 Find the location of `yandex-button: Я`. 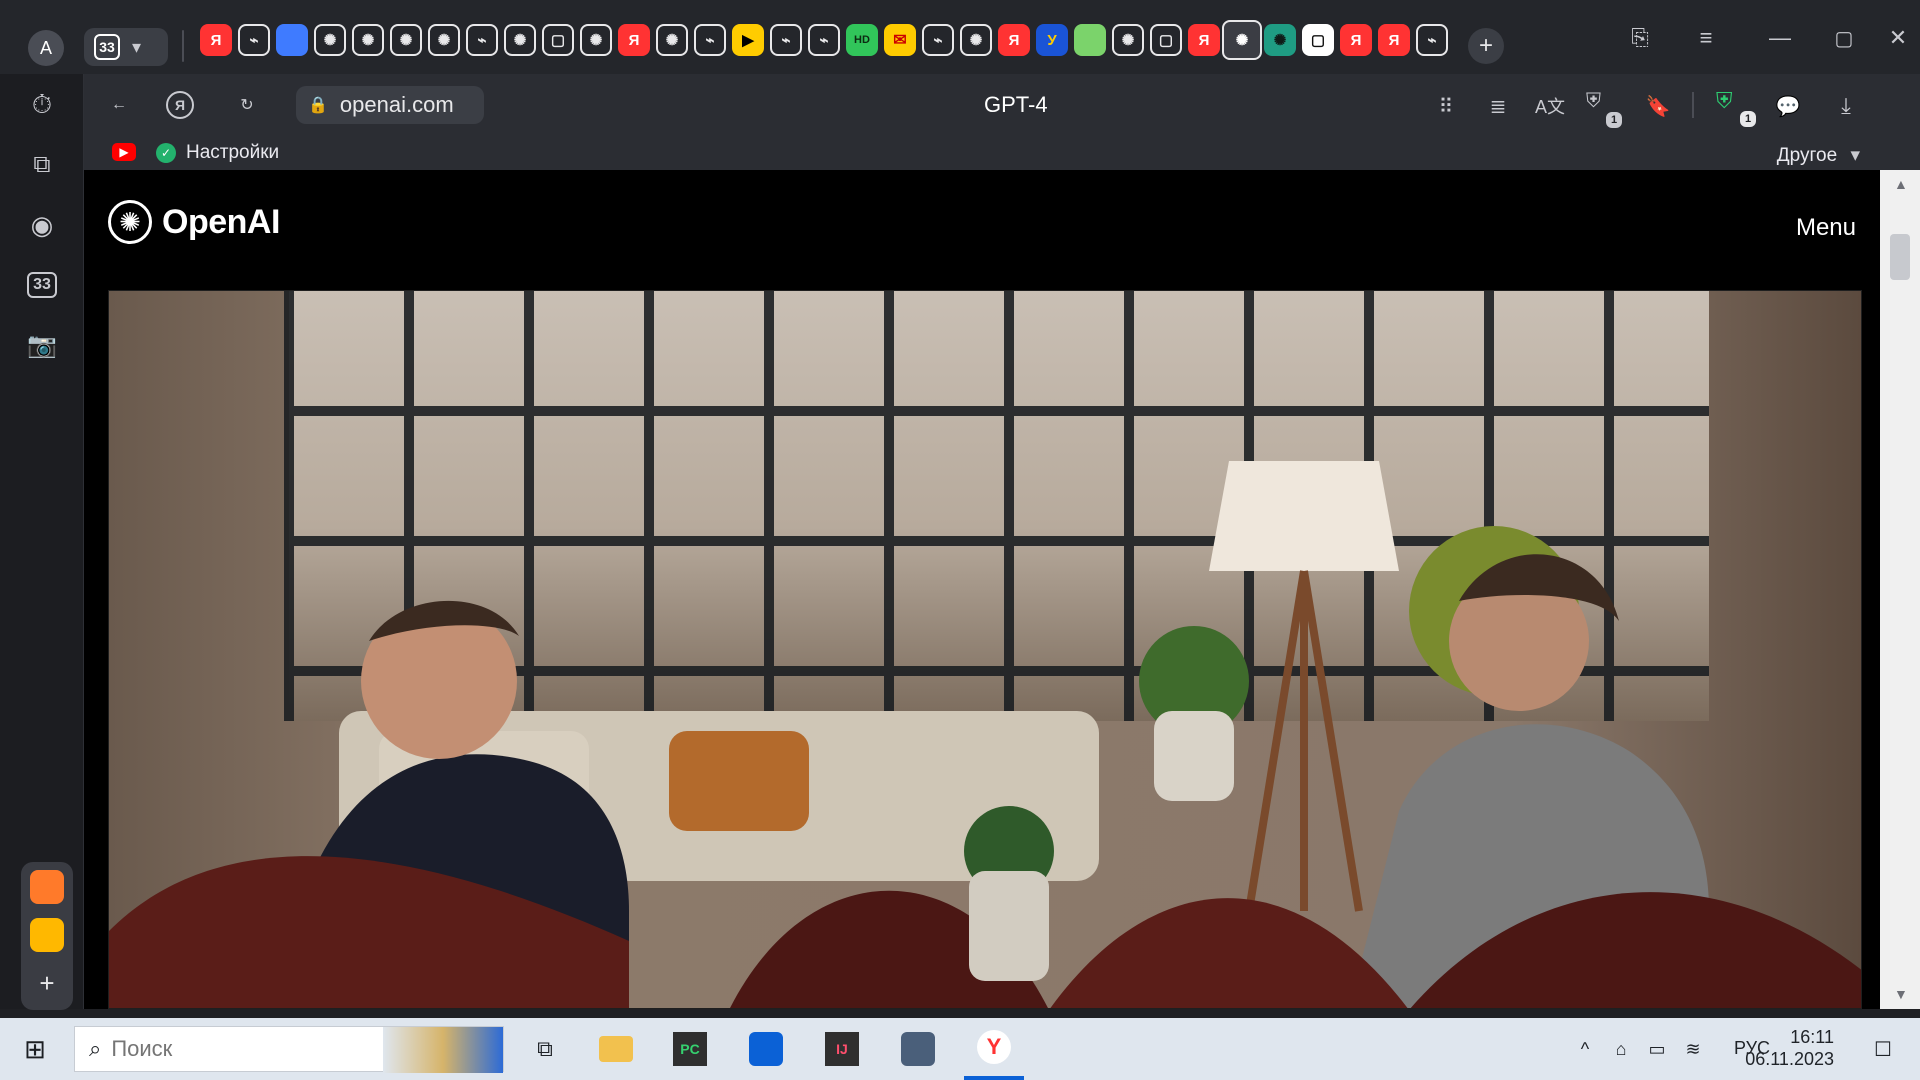

yandex-button: Я is located at coordinates (180, 105).